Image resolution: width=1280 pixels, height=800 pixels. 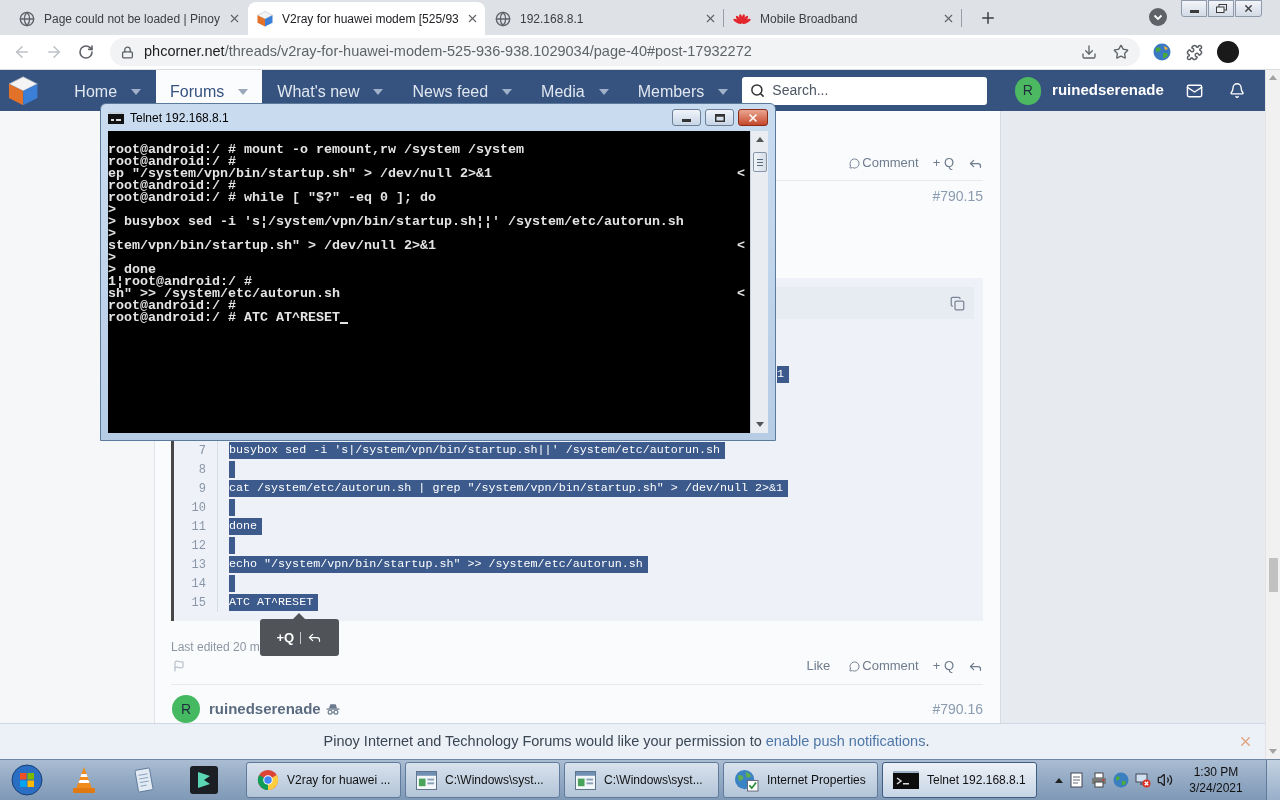 I want to click on console-line: root@android:/ # ATC AT^RESET, so click(x=224, y=318).